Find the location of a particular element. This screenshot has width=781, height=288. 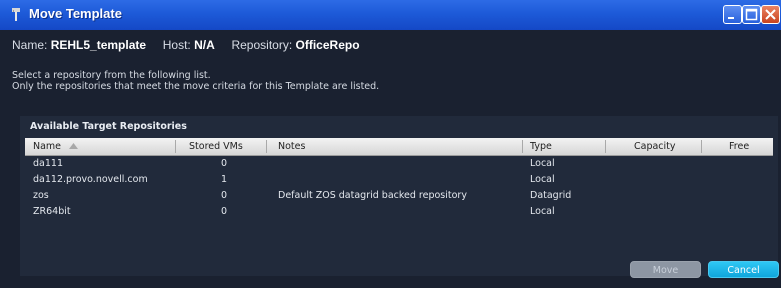

maximize-icon is located at coordinates (751, 14).